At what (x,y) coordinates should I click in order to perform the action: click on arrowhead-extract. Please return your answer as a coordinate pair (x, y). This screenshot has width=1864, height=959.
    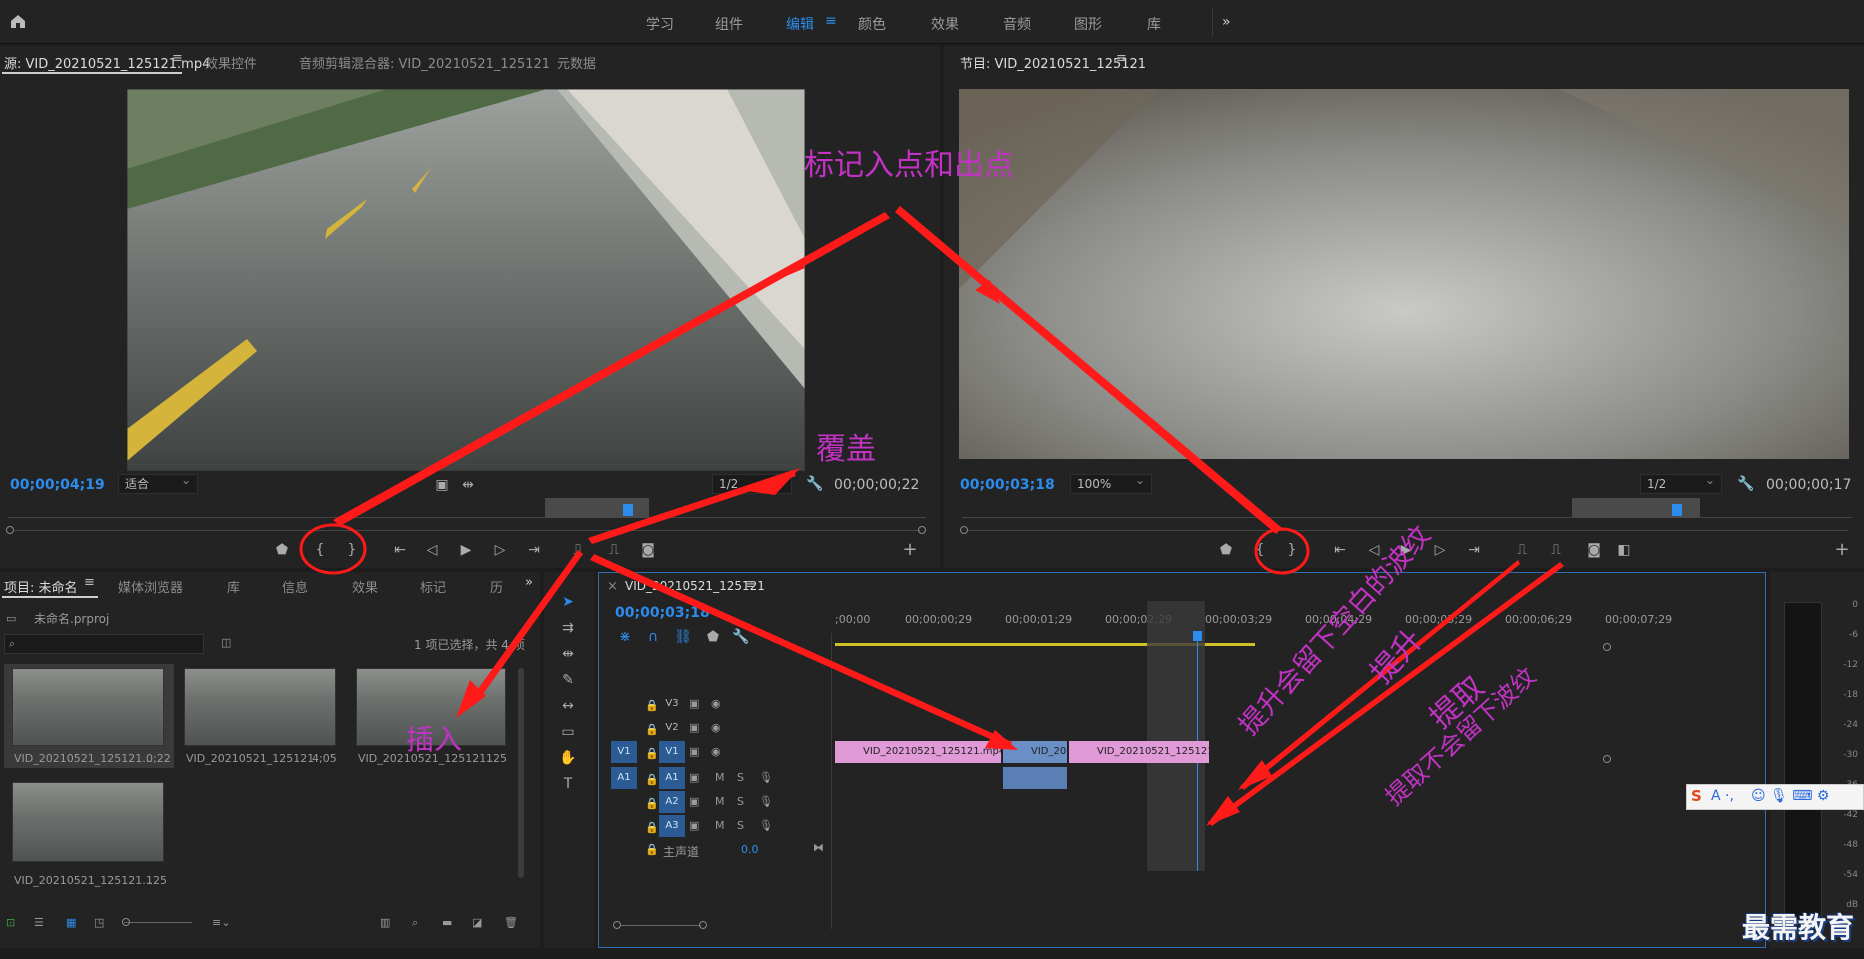
    Looking at the image, I should click on (1223, 811).